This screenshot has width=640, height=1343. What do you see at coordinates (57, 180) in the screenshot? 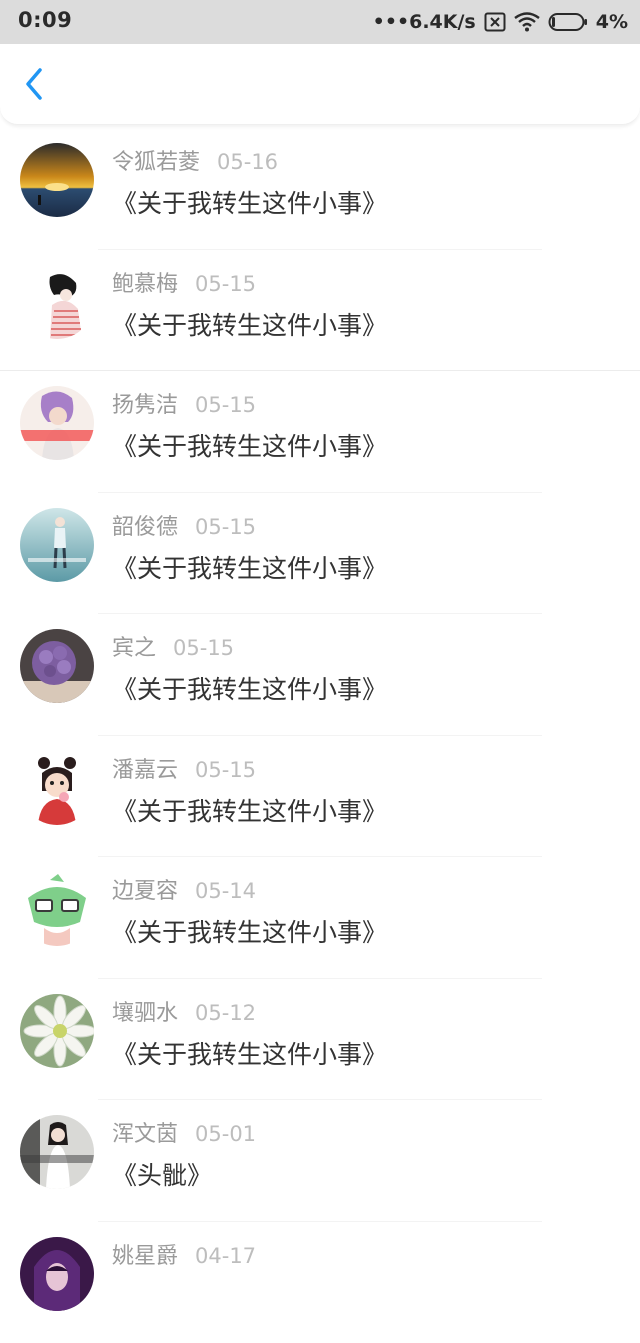
I see `sunset-sea-avatar` at bounding box center [57, 180].